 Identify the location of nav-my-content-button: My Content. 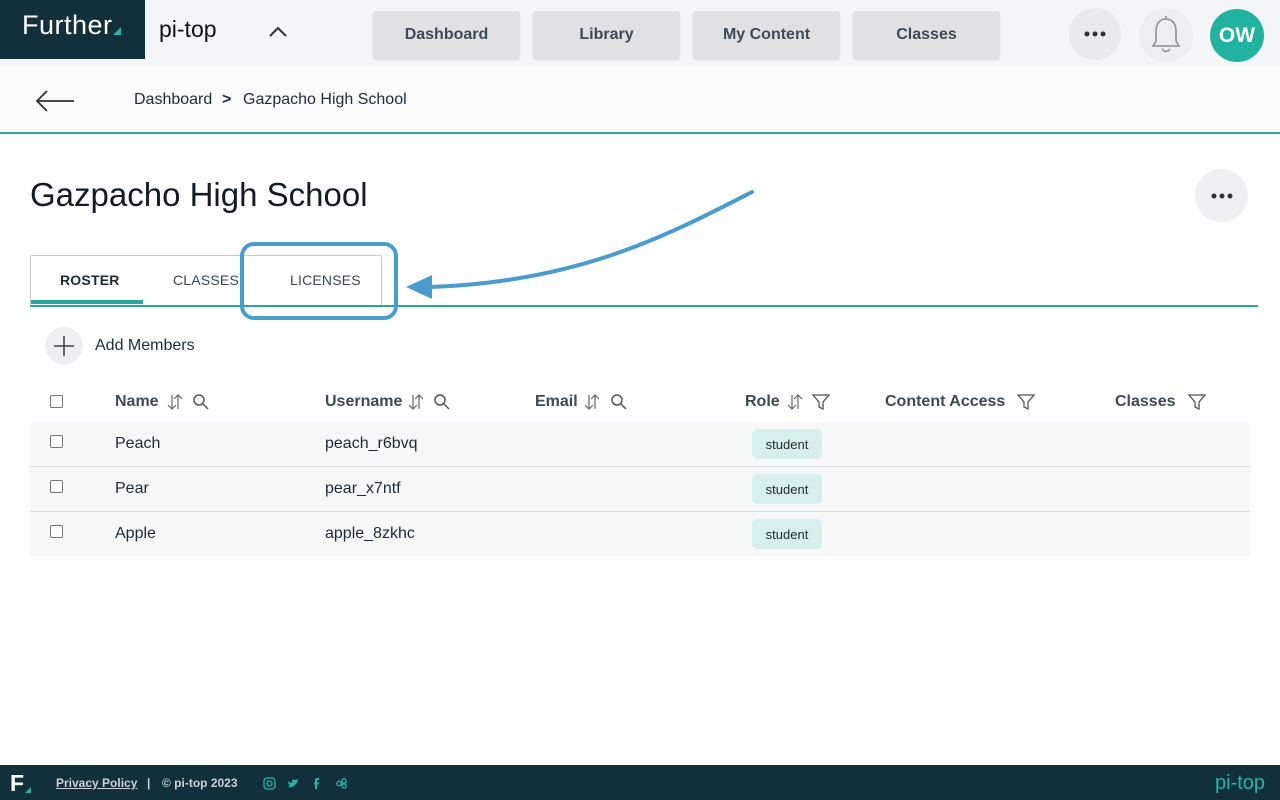
(766, 34).